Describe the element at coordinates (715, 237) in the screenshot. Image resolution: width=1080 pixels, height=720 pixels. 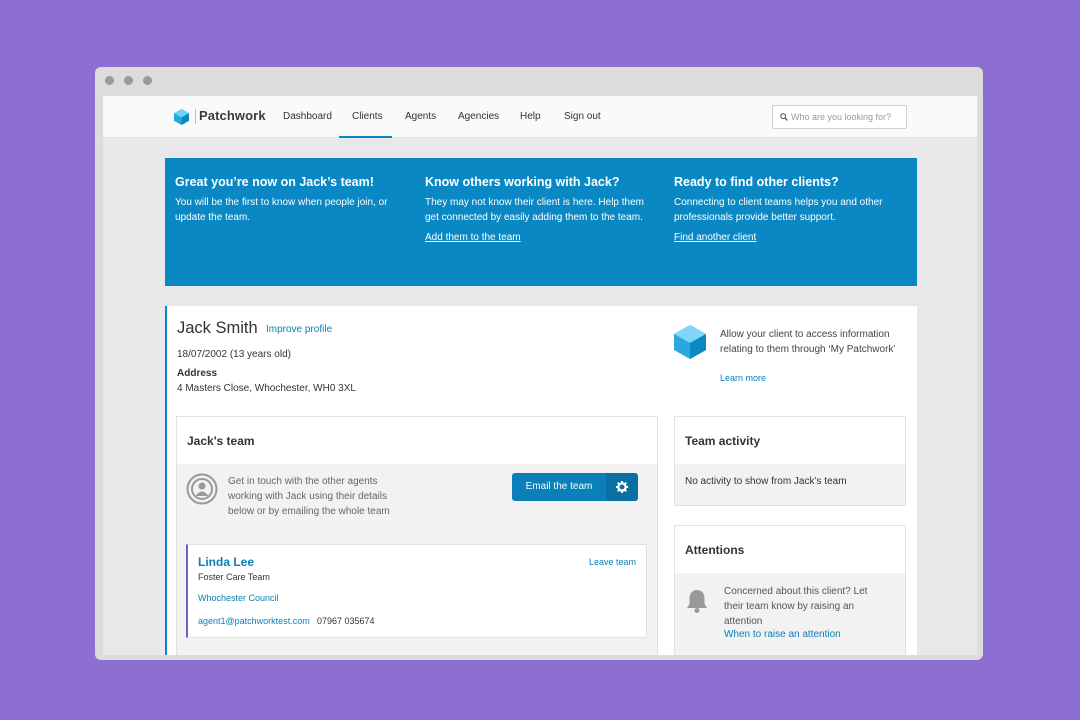
I see `find-client-link: Find another client` at that location.